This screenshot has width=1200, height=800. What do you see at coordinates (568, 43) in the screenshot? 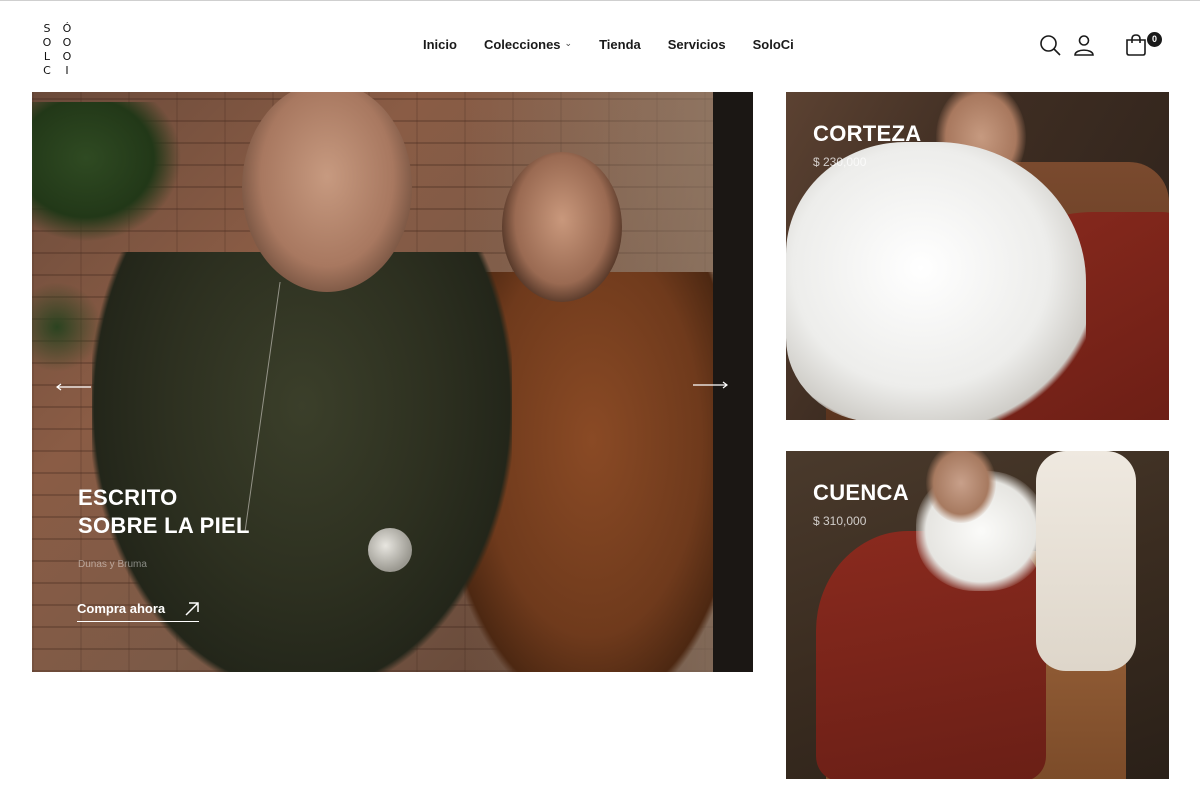
I see `chevron-down-icon: ⌄` at bounding box center [568, 43].